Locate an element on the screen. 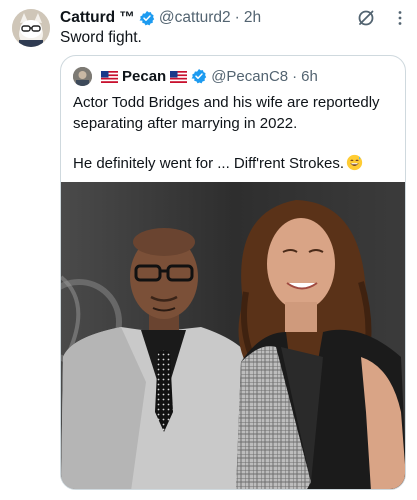 Image resolution: width=417 pixels, height=500 pixels. quoted-author-name: Pecan is located at coordinates (144, 76).